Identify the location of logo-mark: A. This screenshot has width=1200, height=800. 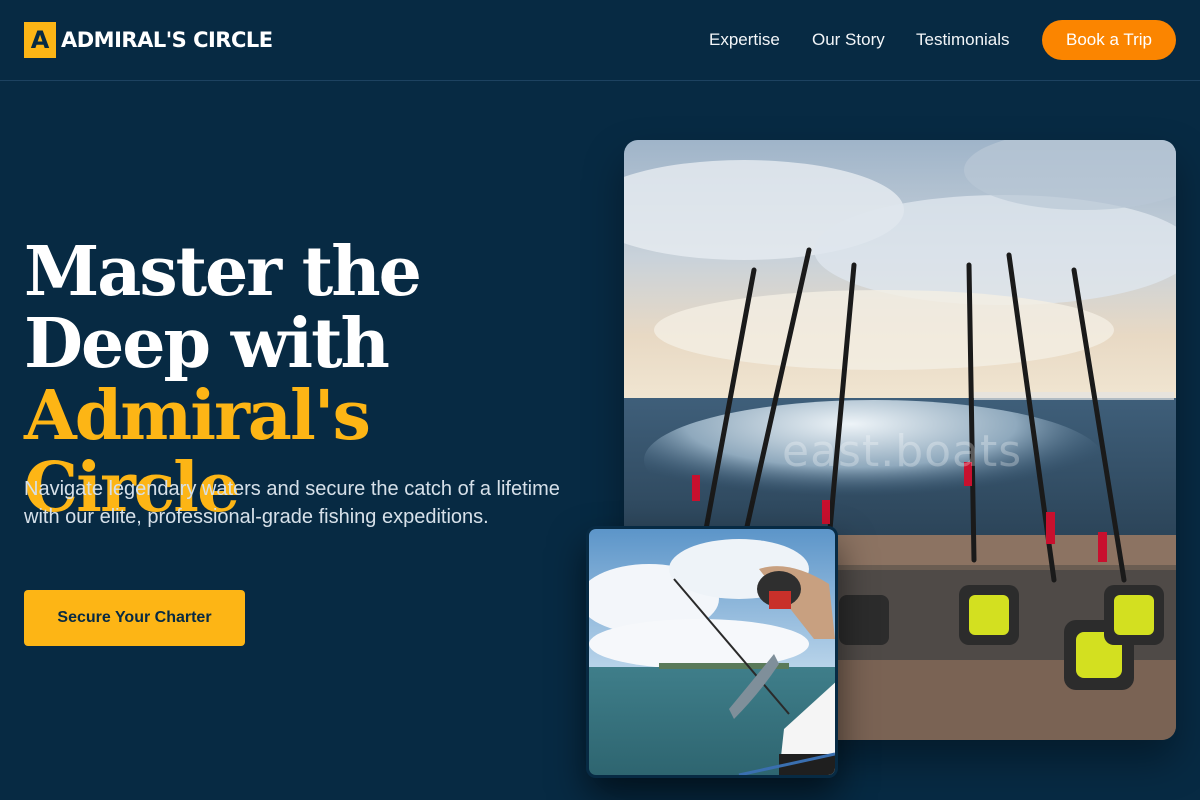
(40, 40).